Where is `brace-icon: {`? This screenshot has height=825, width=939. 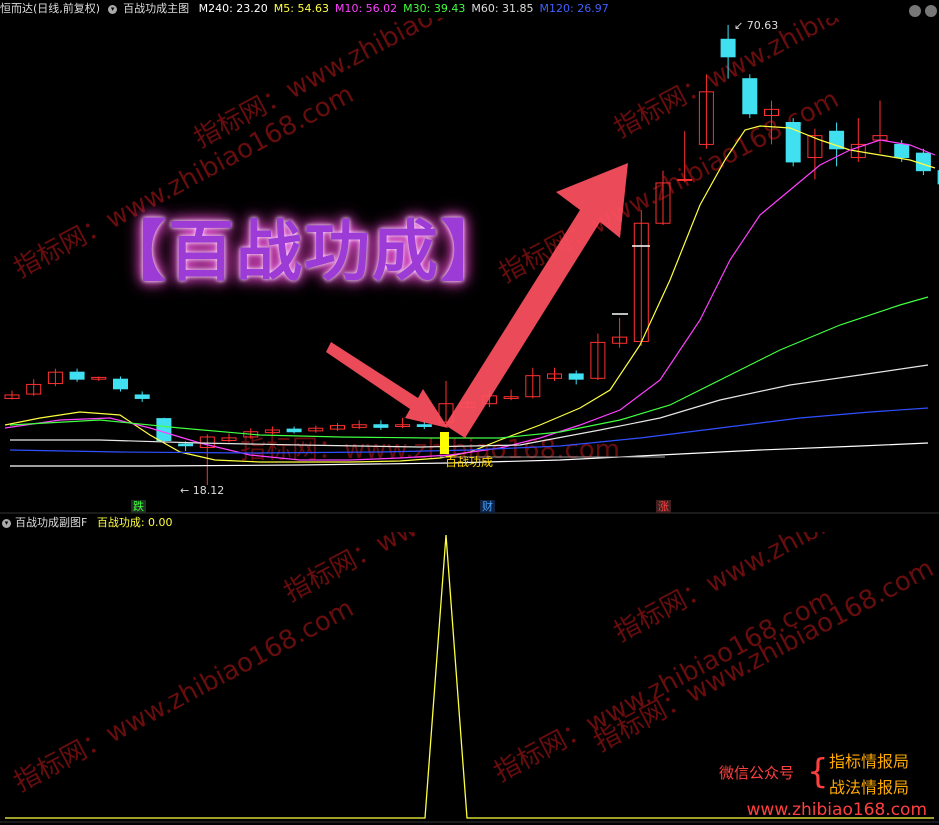 brace-icon: { is located at coordinates (818, 772).